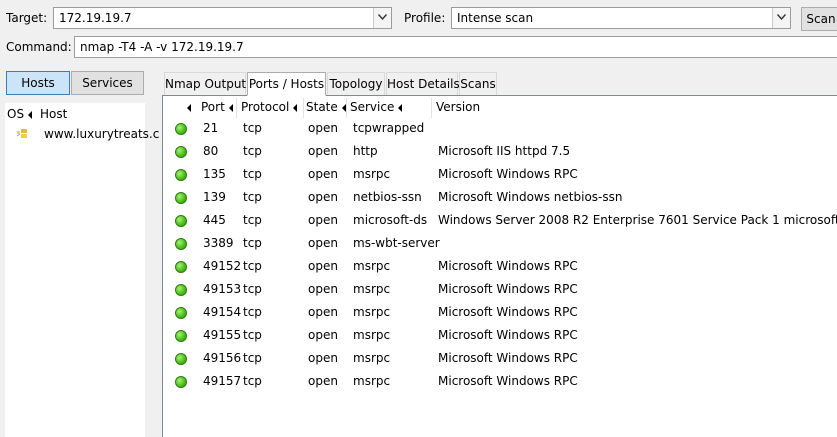 The width and height of the screenshot is (837, 437). I want to click on cell-service: microsoft-ds, so click(390, 220).